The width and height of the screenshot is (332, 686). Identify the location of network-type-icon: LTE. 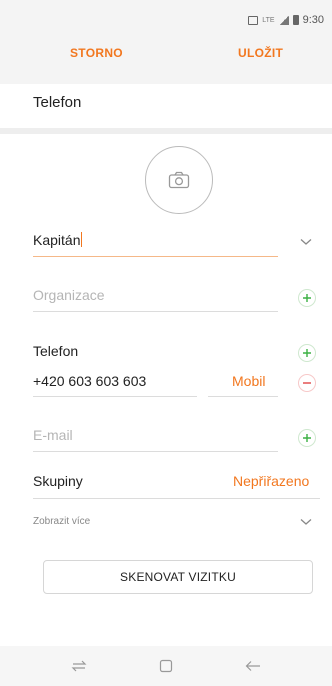
(268, 20).